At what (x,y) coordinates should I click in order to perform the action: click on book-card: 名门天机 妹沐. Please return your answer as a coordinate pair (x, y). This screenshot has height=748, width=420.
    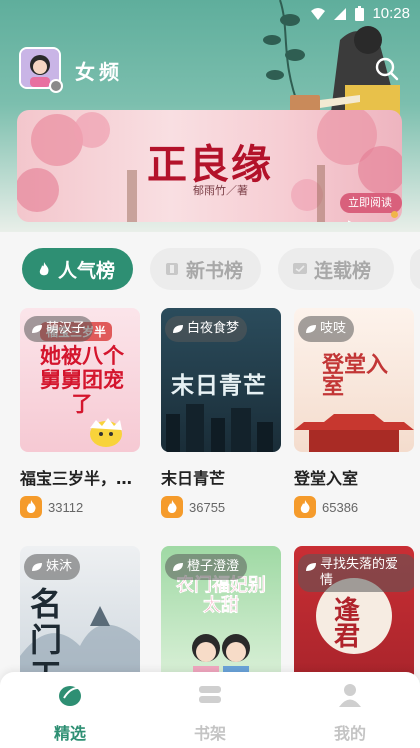
    Looking at the image, I should click on (82, 618).